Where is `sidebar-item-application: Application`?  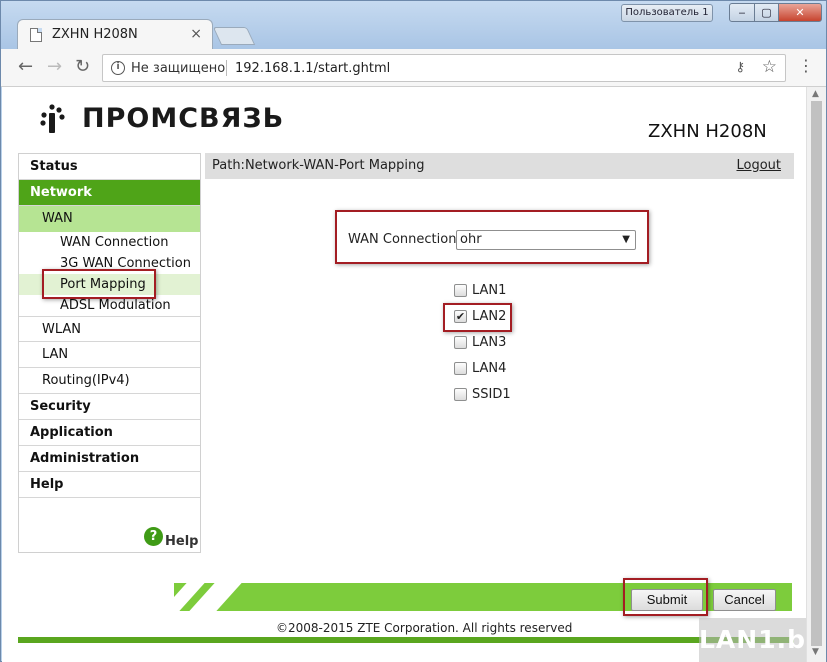 sidebar-item-application: Application is located at coordinates (109, 433).